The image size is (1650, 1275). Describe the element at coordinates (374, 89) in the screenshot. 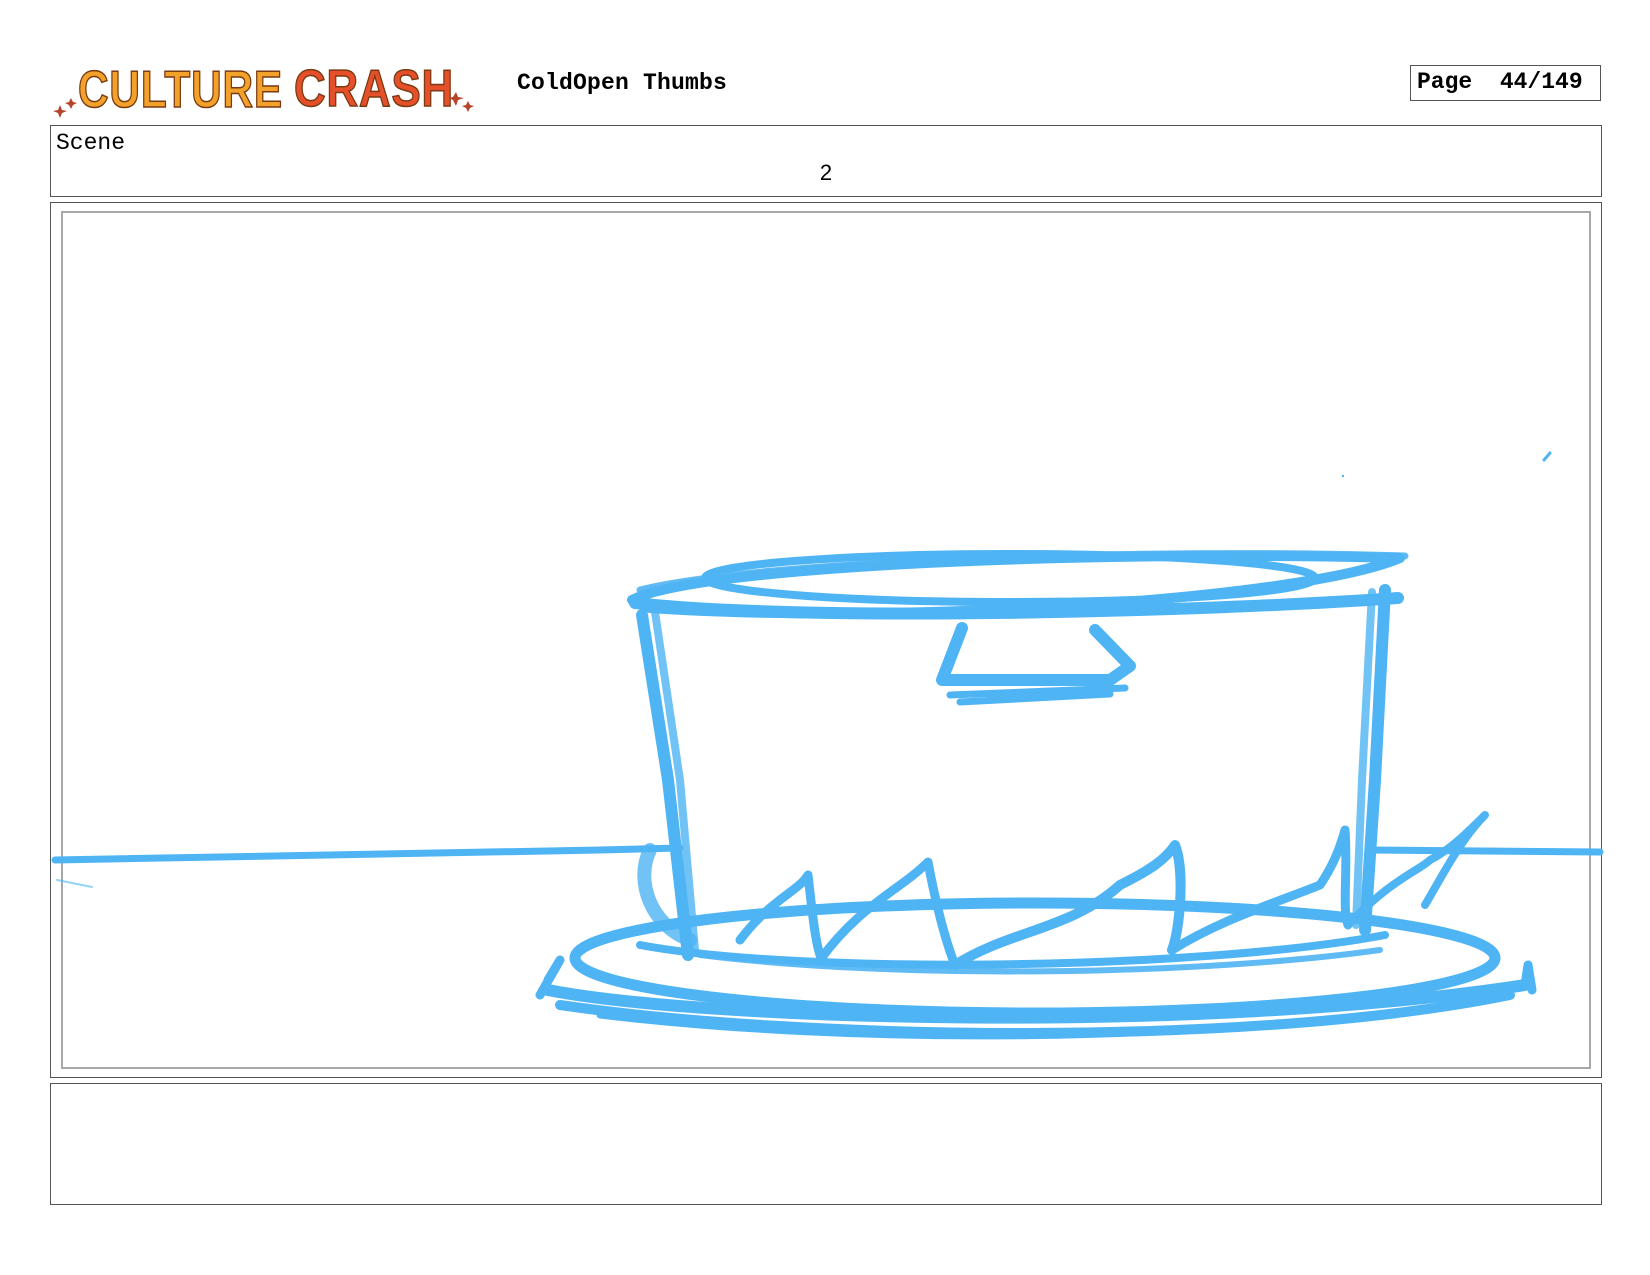

I see `svg-text: CRASH` at that location.